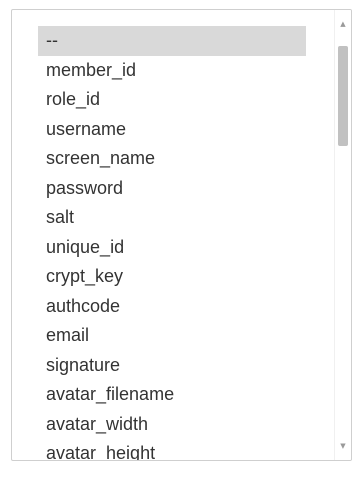 This screenshot has height=483, width=360. Describe the element at coordinates (172, 449) in the screenshot. I see `option-avatar-height: avatar_height` at that location.